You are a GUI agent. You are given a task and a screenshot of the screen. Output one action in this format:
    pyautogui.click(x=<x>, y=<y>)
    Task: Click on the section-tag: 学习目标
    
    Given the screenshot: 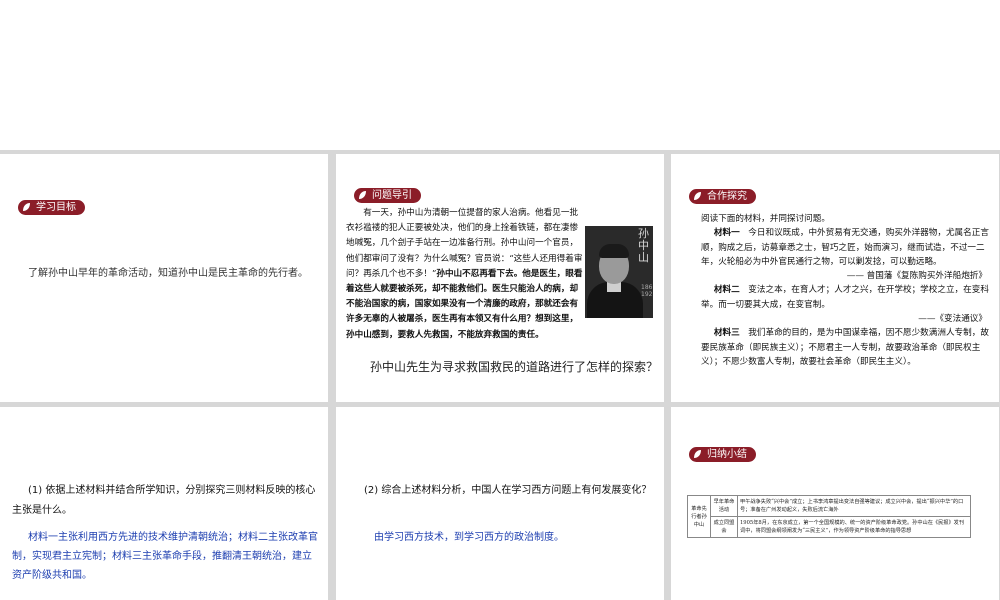 What is the action you would take?
    pyautogui.click(x=51, y=207)
    